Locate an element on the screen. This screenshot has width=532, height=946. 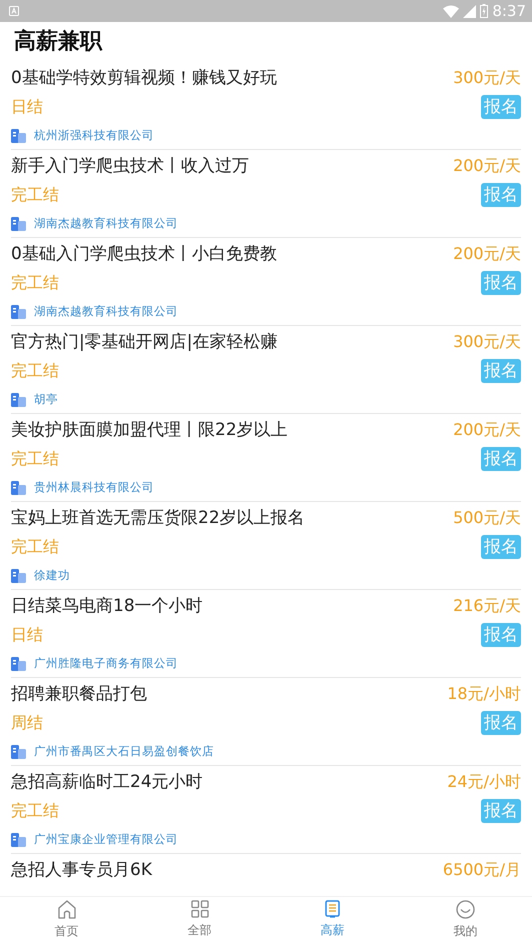
company-name: 徐建功 is located at coordinates (52, 575).